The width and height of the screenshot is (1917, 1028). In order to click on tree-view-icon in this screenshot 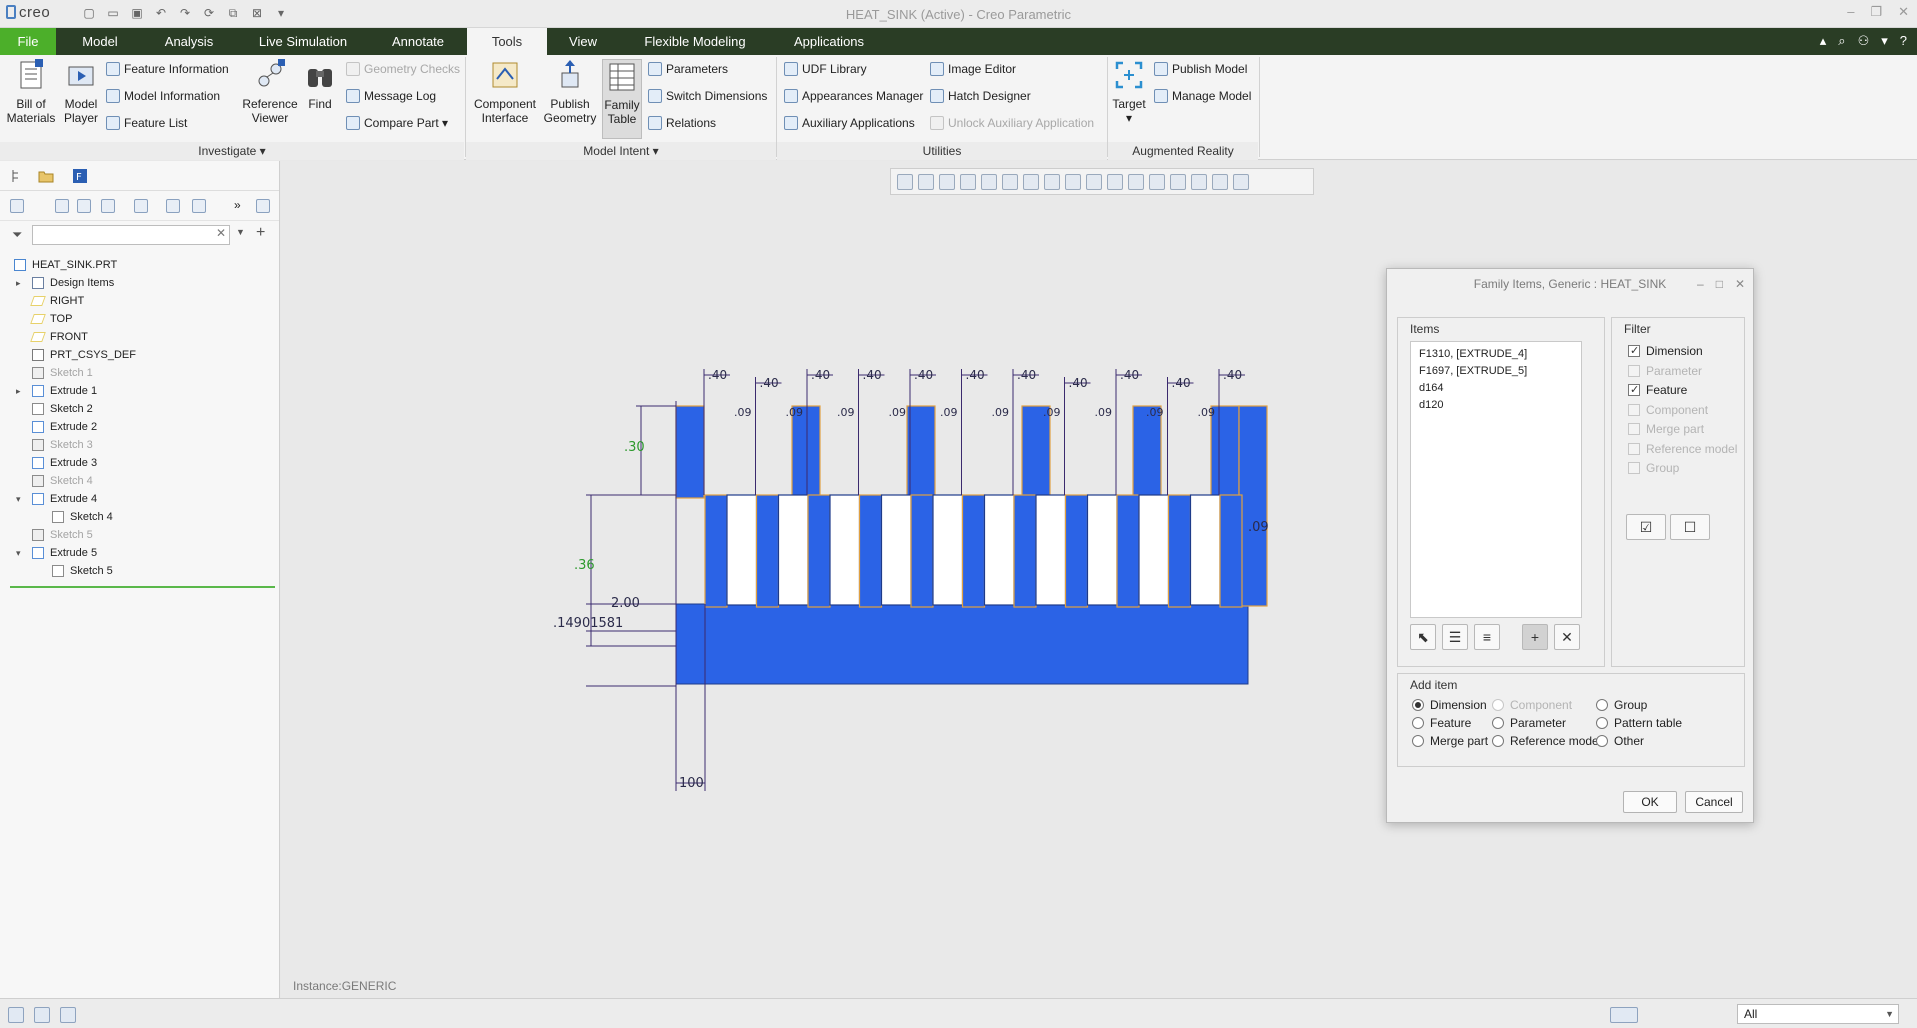, I will do `click(199, 206)`.